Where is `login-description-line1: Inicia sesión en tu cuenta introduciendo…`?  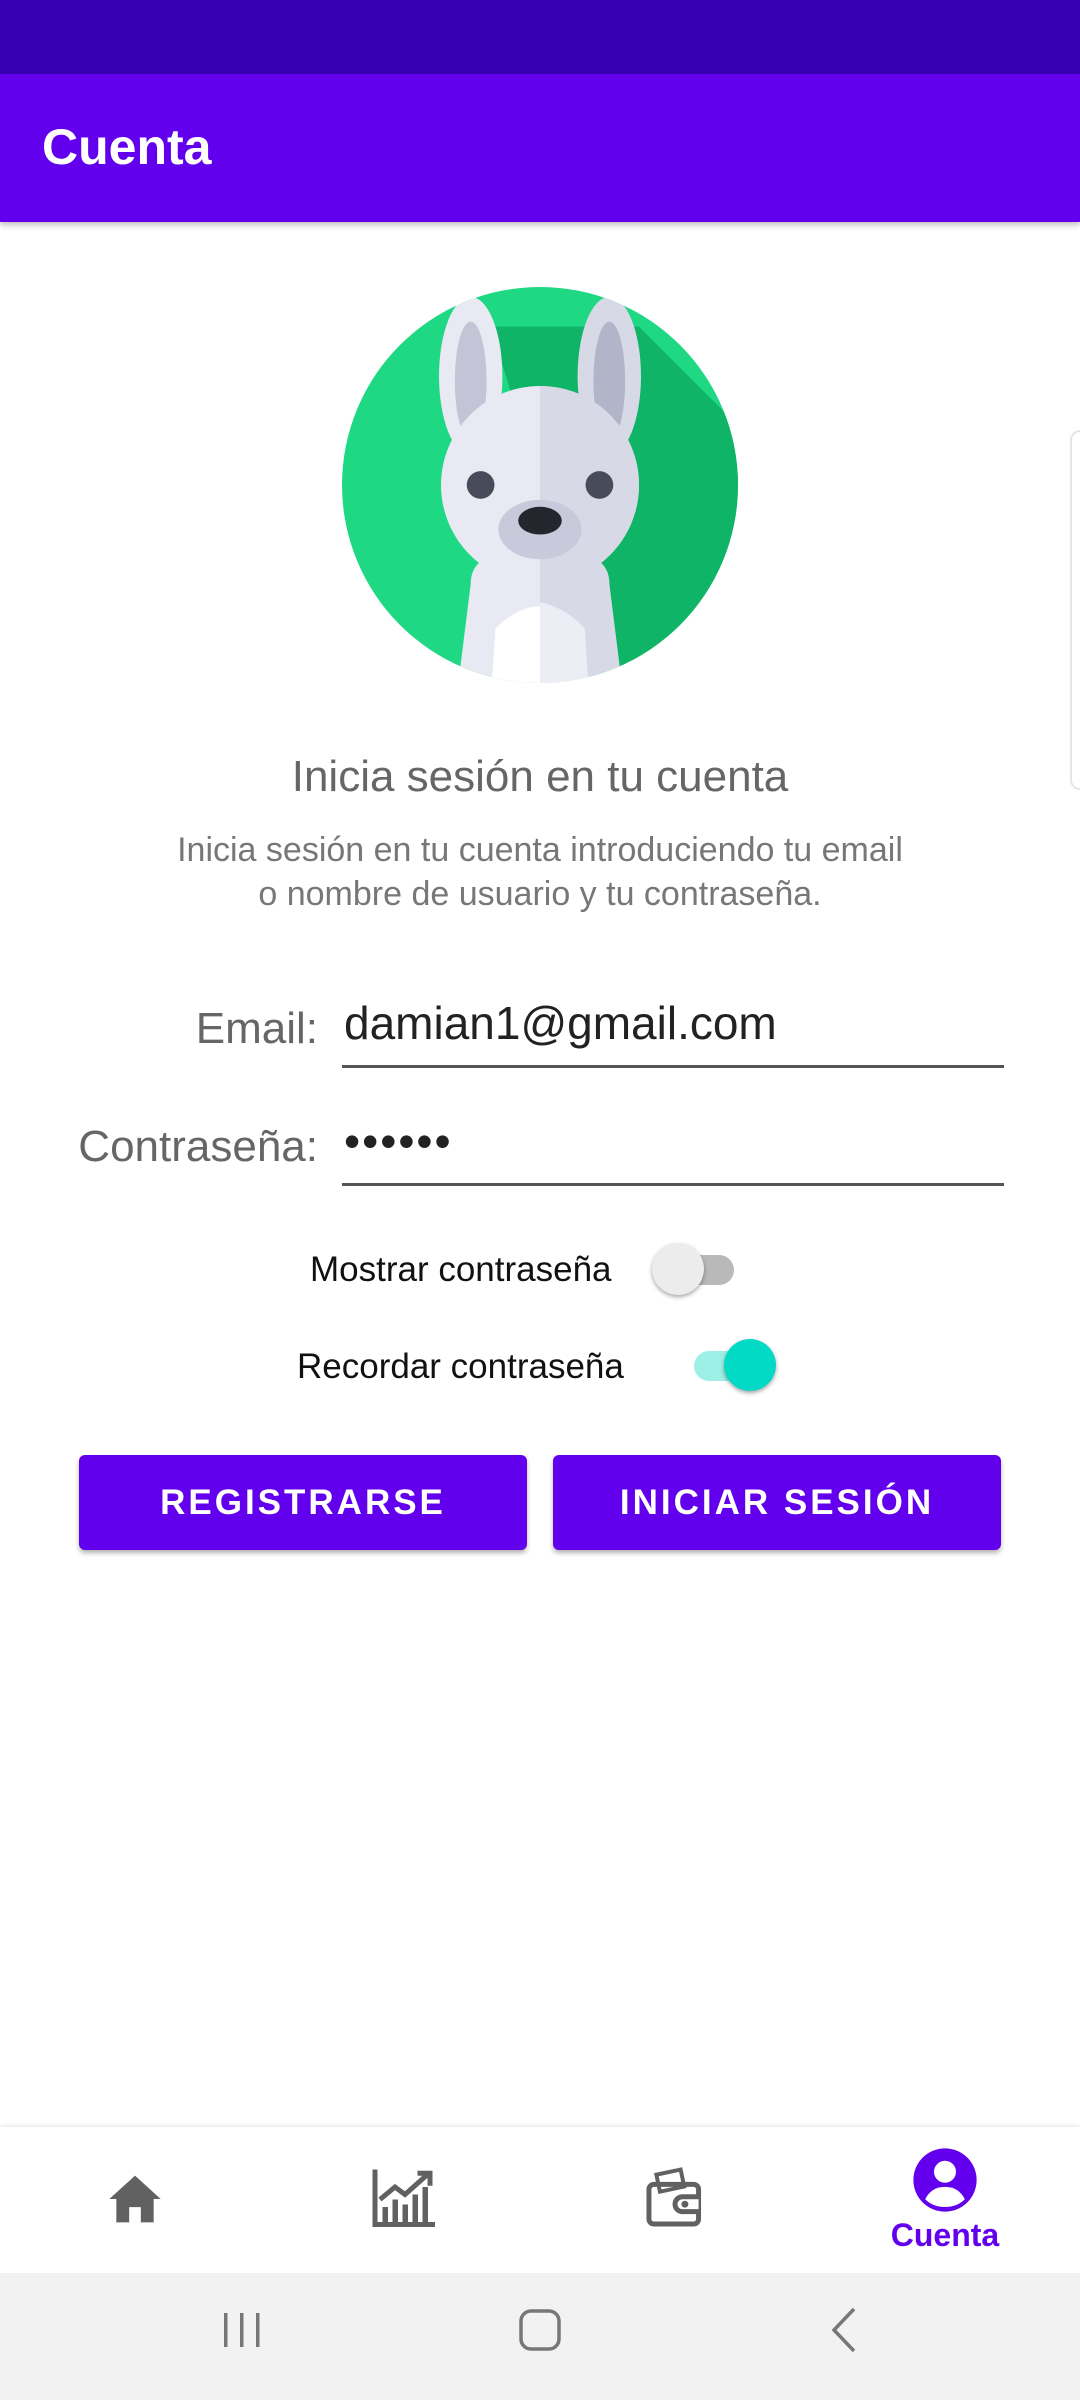
login-description-line1: Inicia sesión en tu cuenta introduciendo… is located at coordinates (540, 850).